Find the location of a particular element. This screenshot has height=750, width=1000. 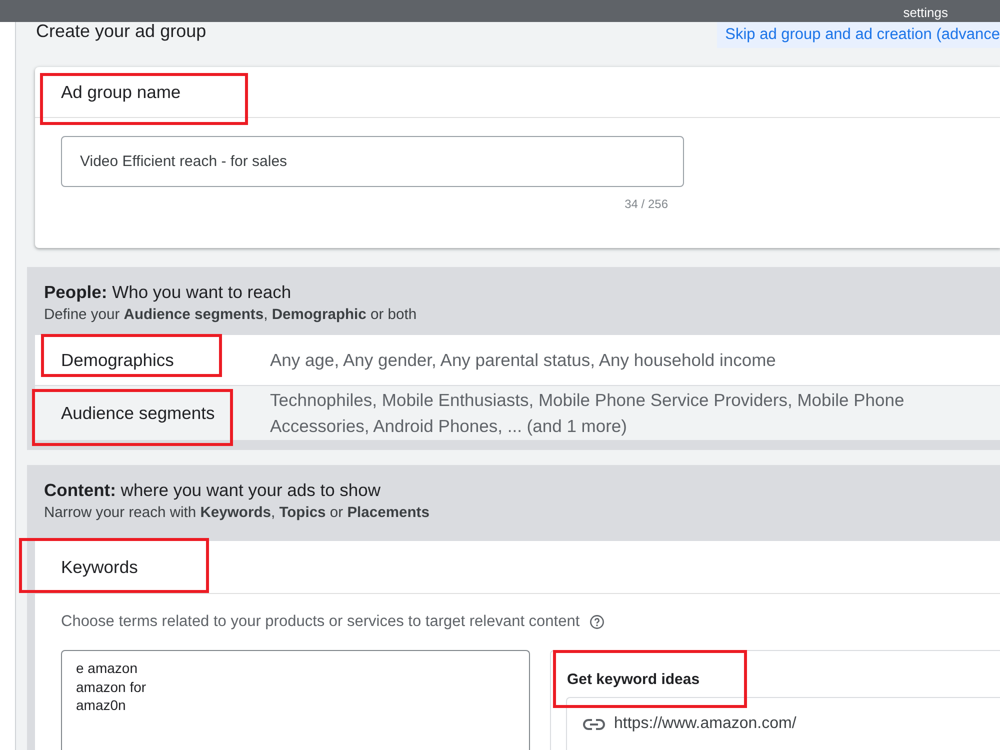

link-icon is located at coordinates (594, 724).